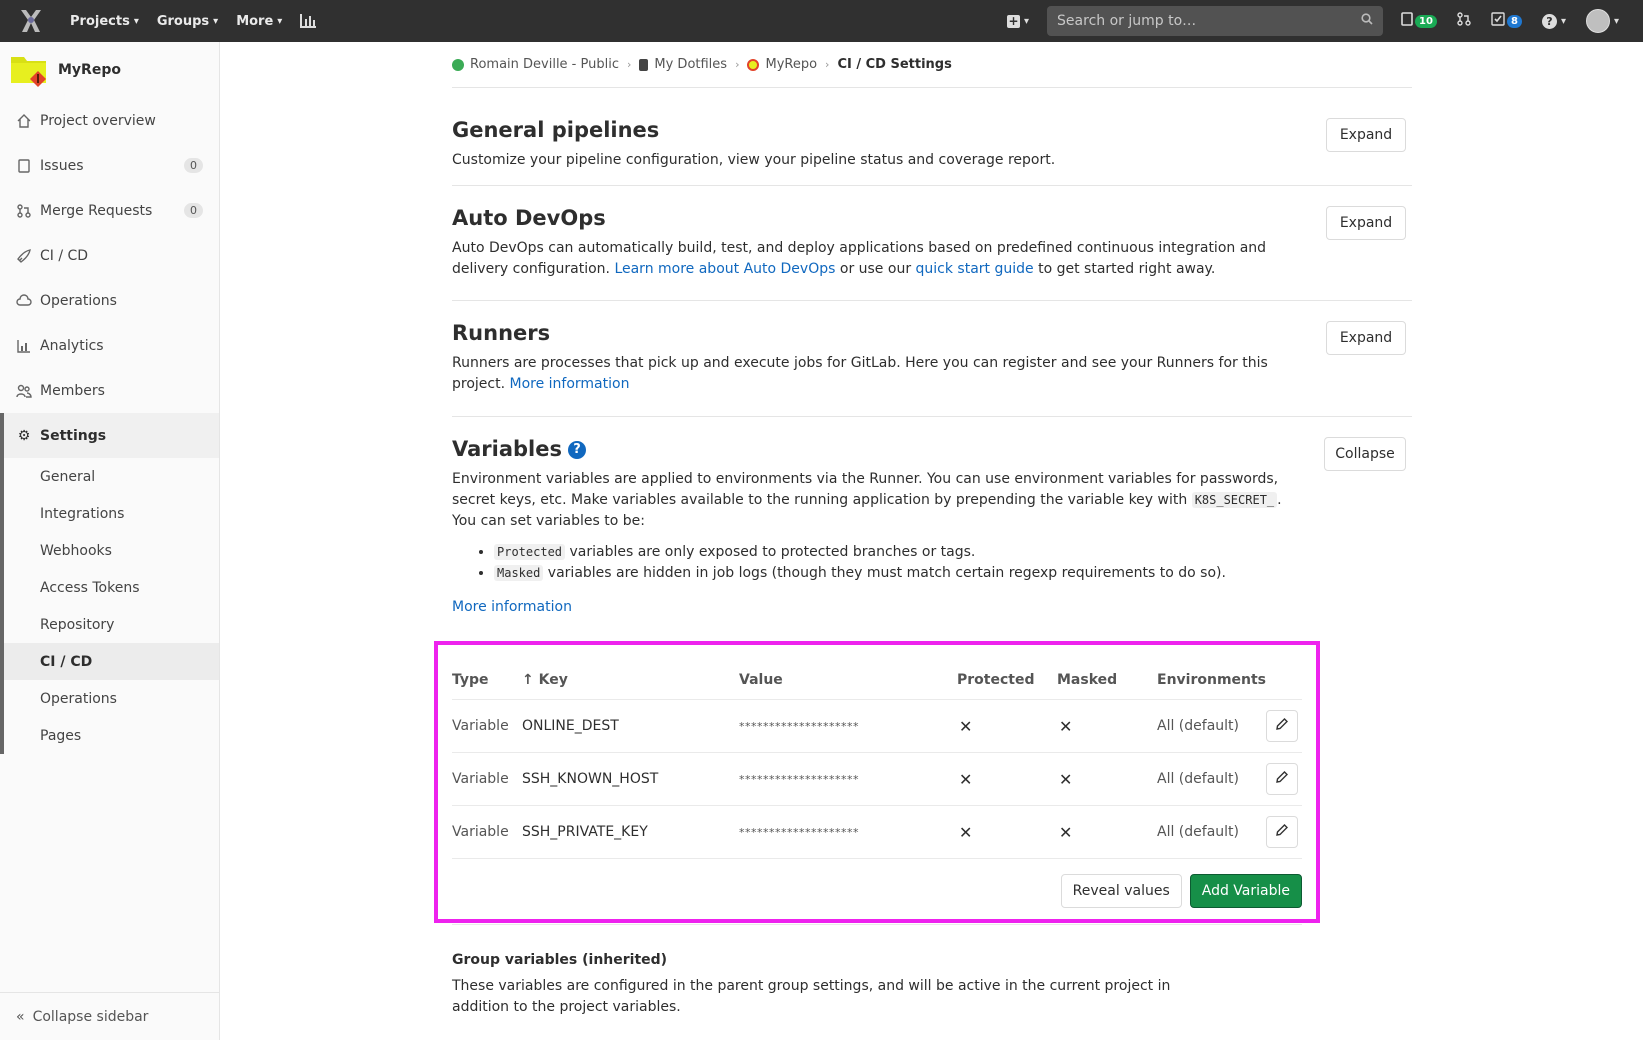 Image resolution: width=1643 pixels, height=1040 pixels. I want to click on sidebar-subitem-ci-cd: CI / CD, so click(111, 661).